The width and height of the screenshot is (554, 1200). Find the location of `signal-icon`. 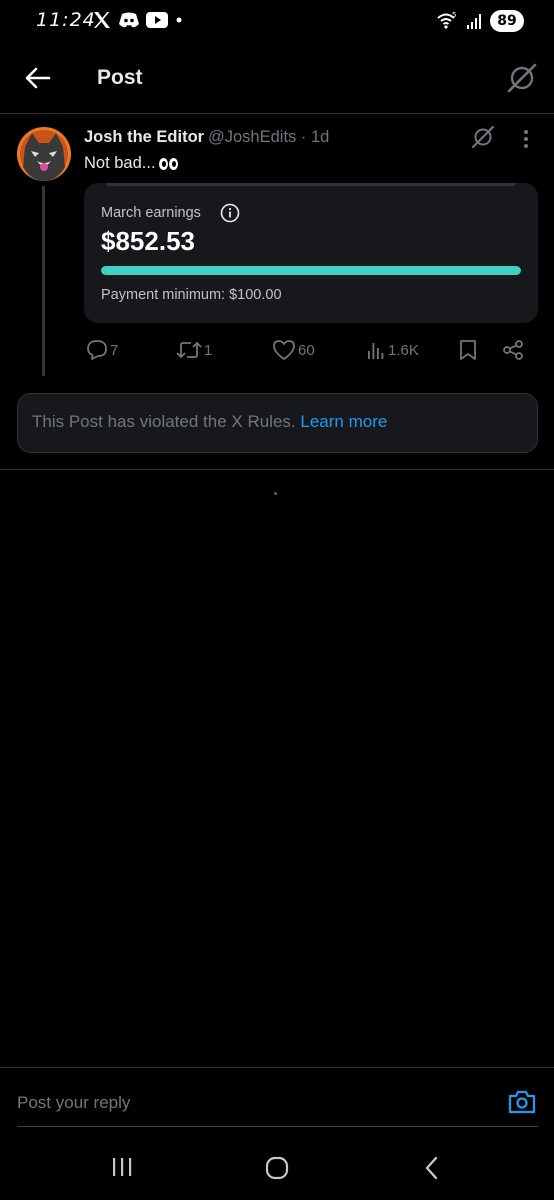

signal-icon is located at coordinates (474, 21).